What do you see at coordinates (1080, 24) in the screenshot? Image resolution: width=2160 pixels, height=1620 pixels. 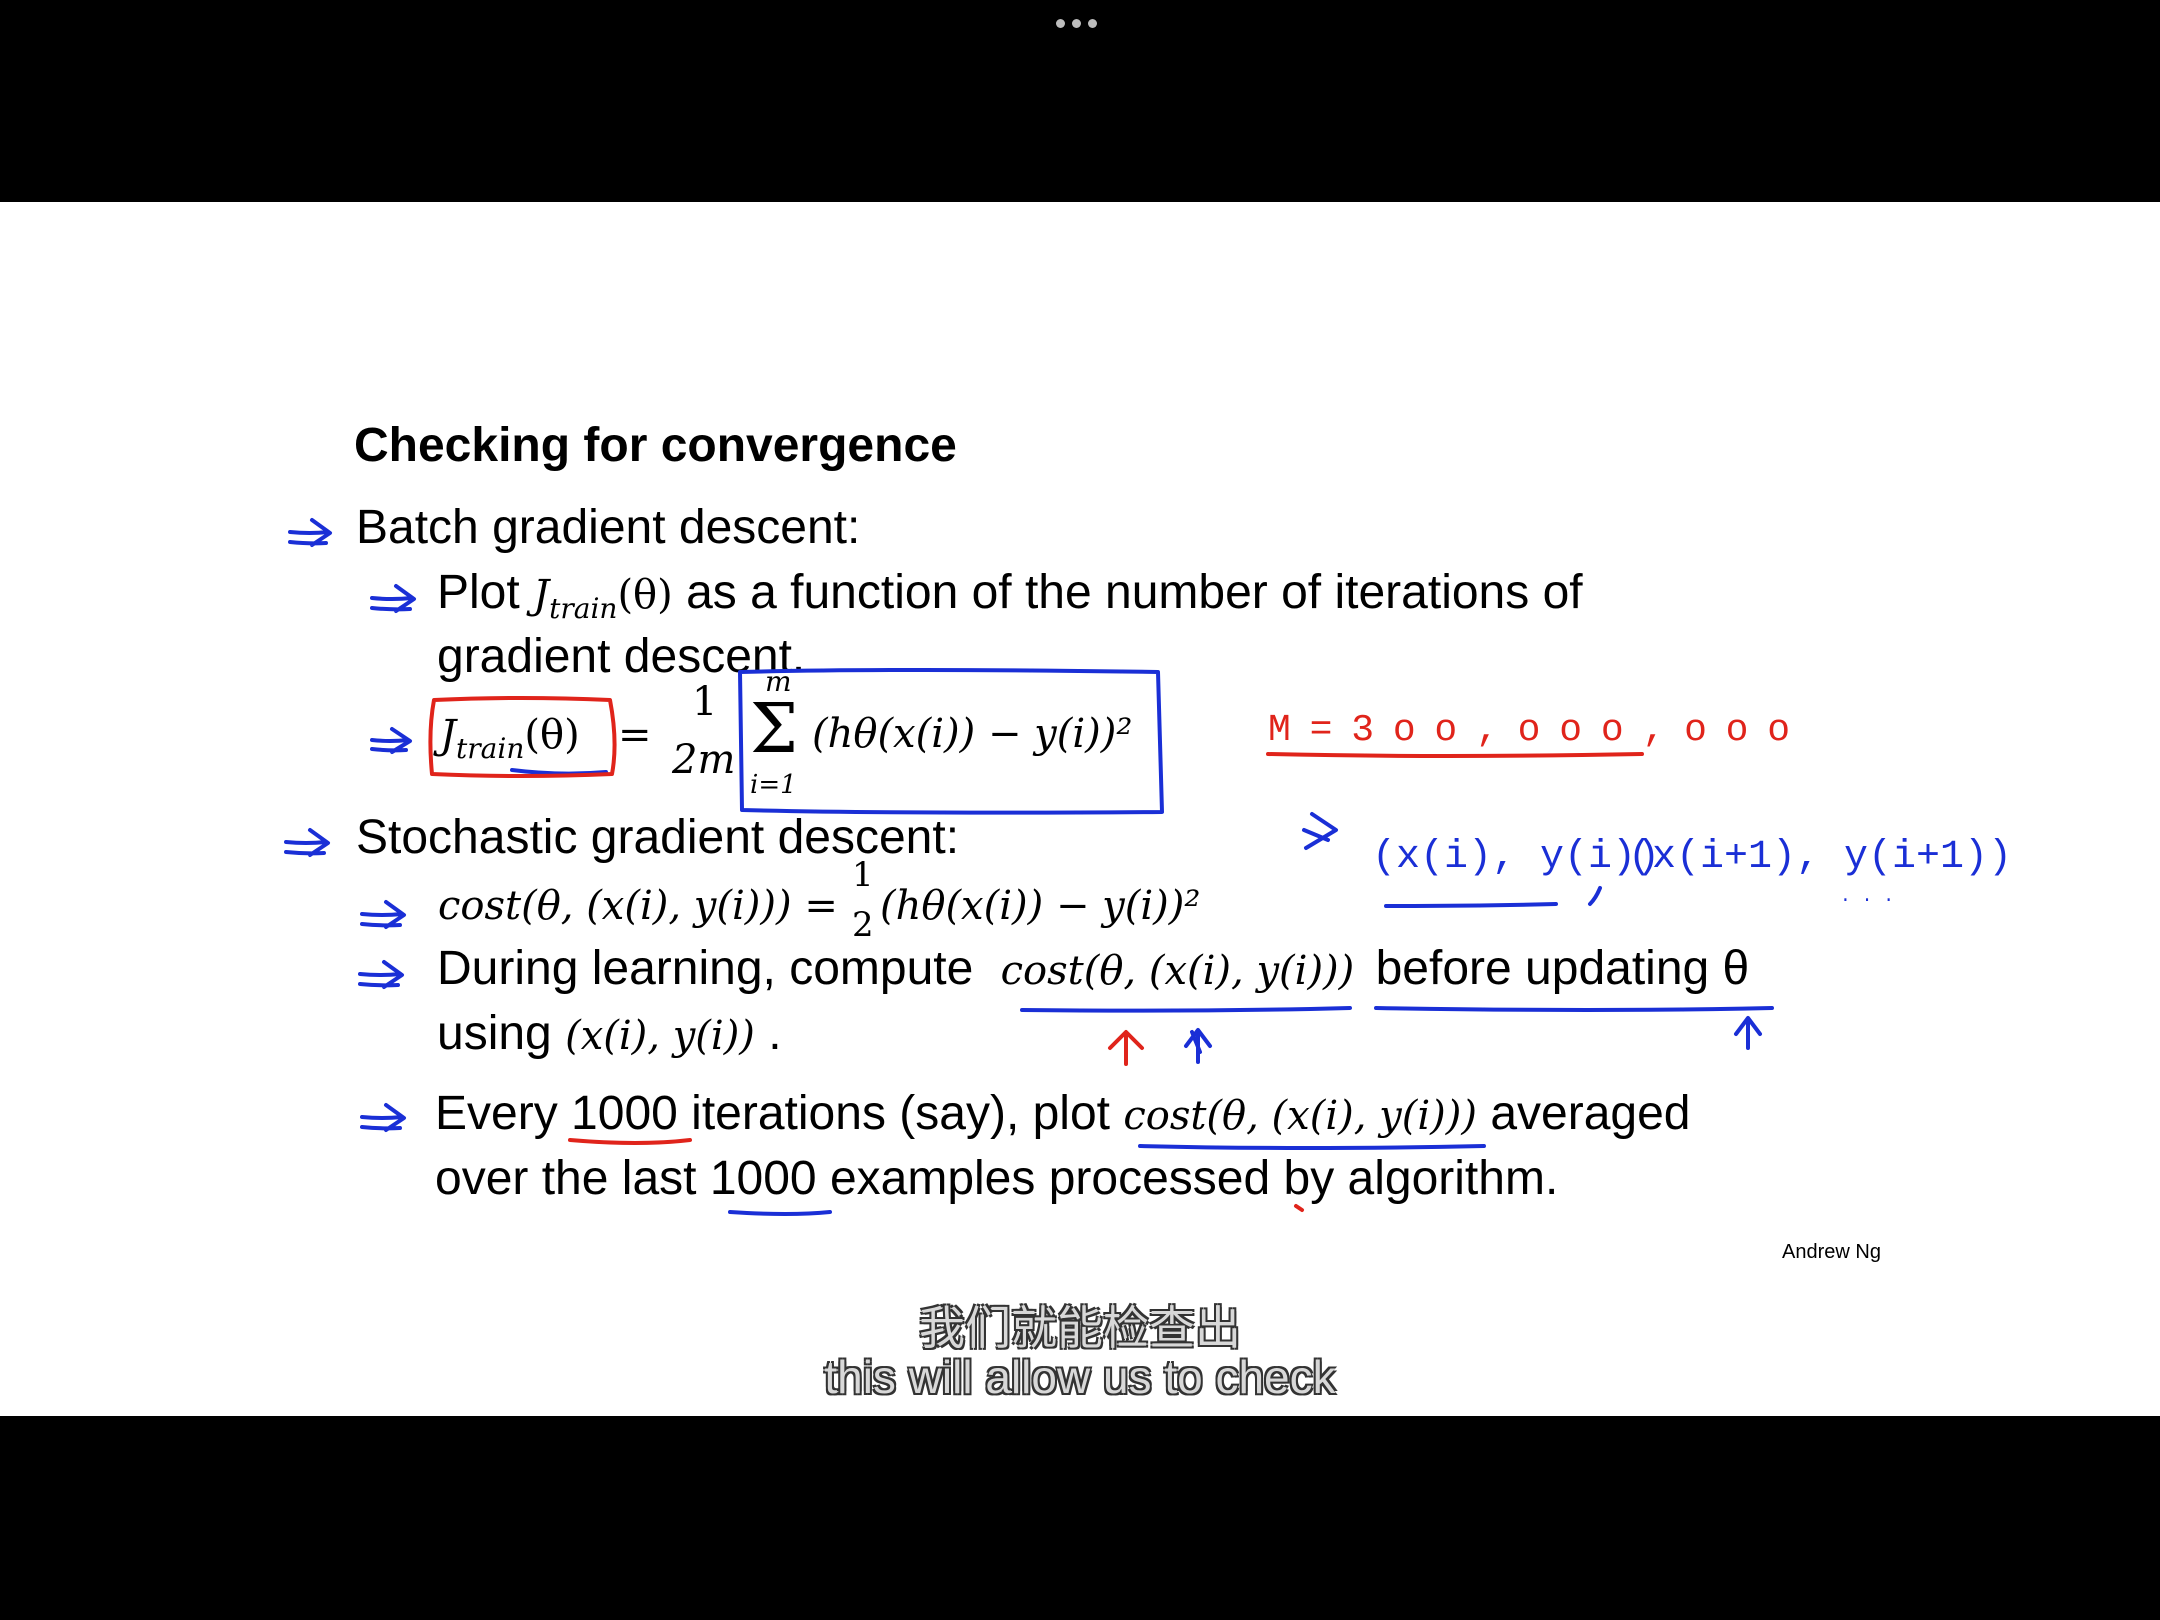 I see `more-dots-icon` at bounding box center [1080, 24].